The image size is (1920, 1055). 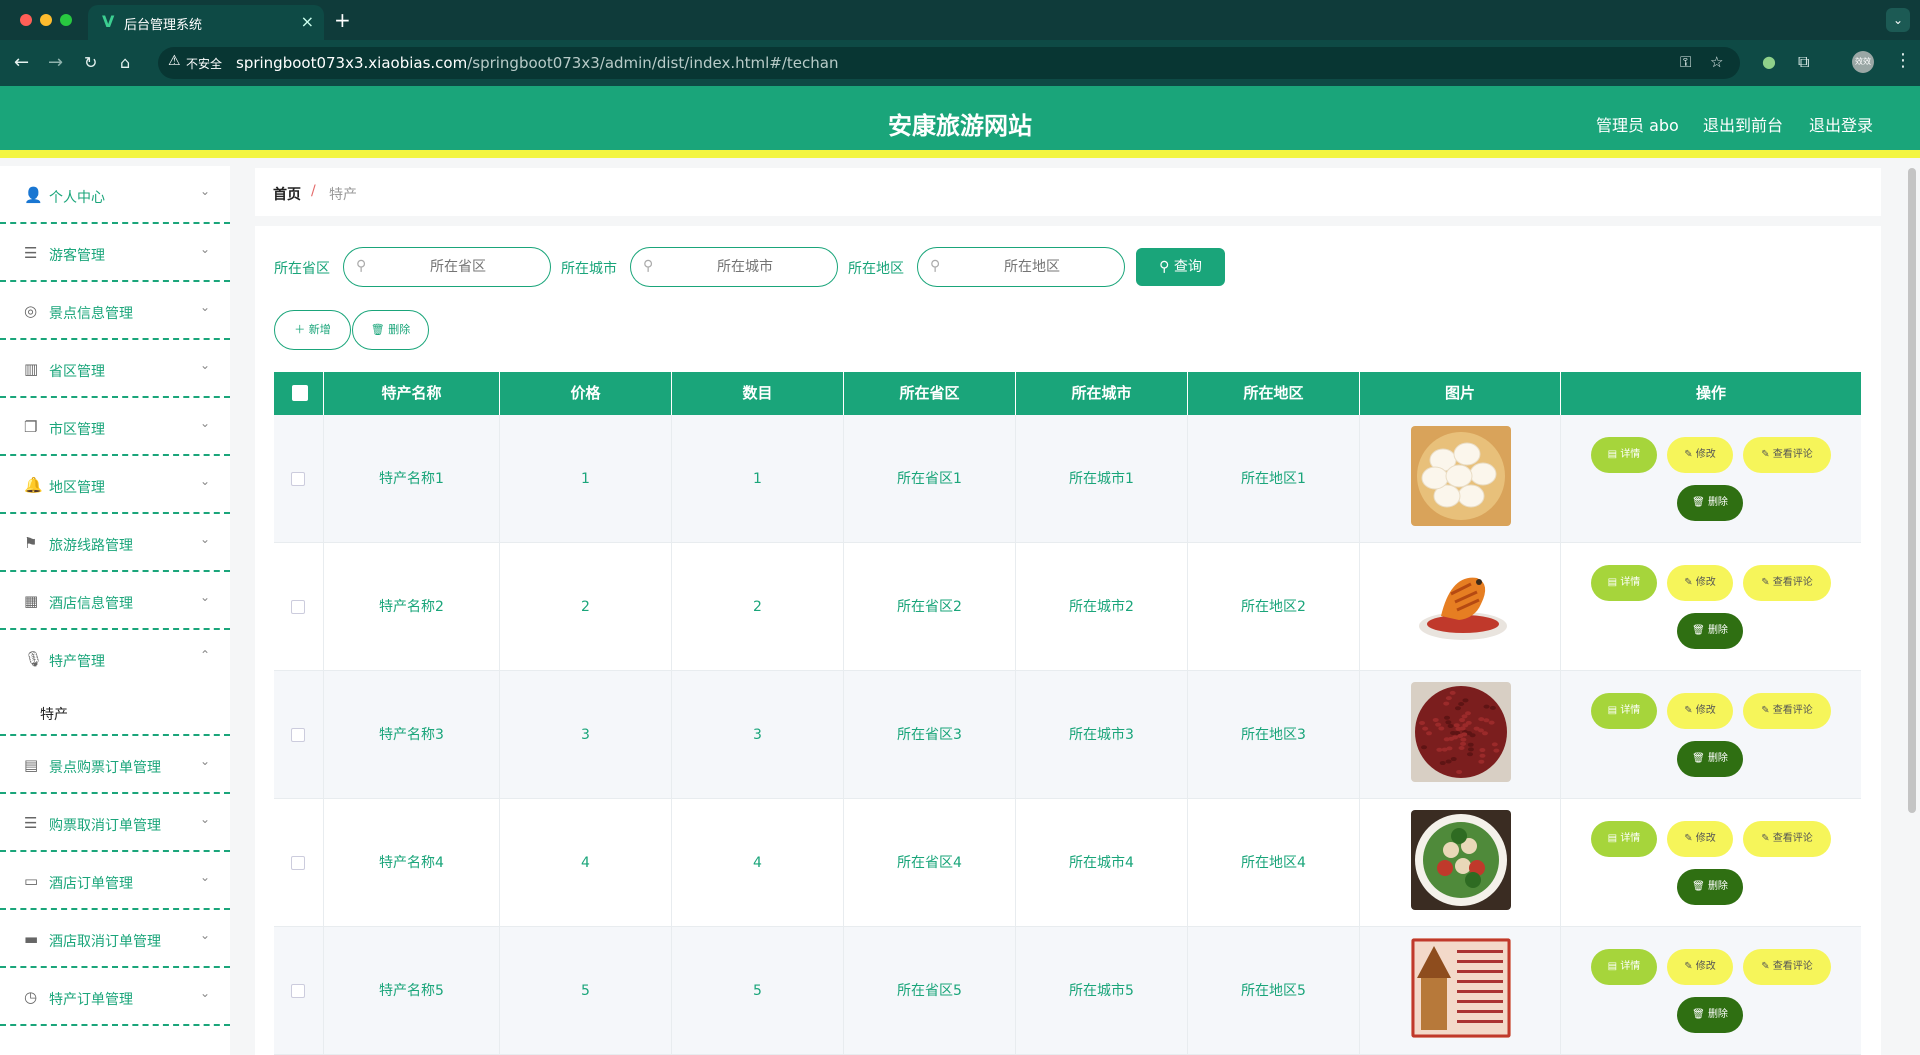 I want to click on maximize-window-icon, so click(x=66, y=20).